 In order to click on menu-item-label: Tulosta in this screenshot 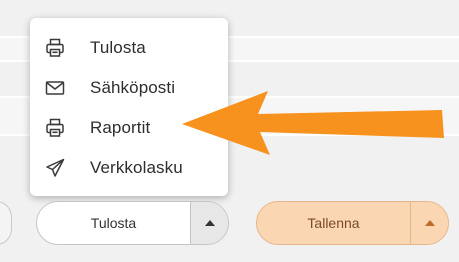, I will do `click(118, 47)`.